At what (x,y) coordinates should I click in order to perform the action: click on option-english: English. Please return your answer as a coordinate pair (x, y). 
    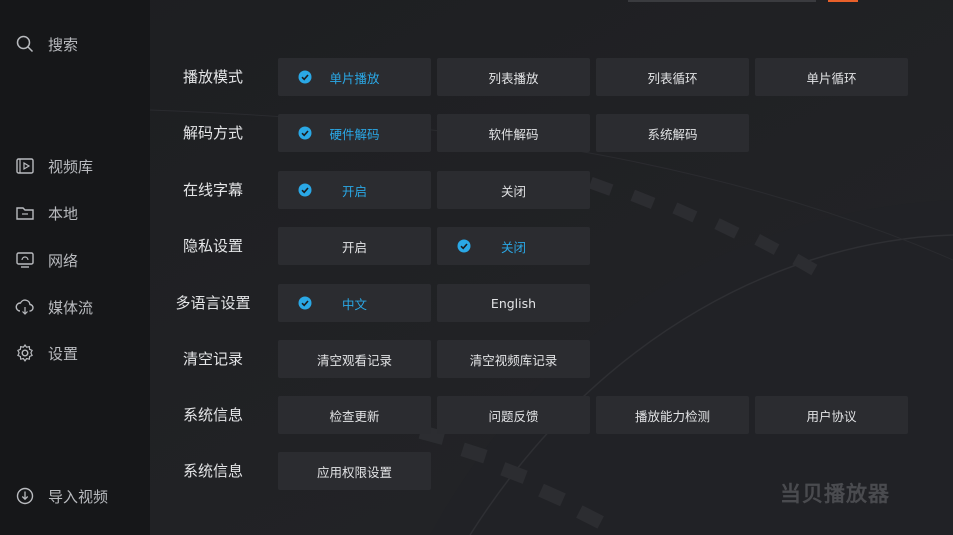
    Looking at the image, I should click on (513, 303).